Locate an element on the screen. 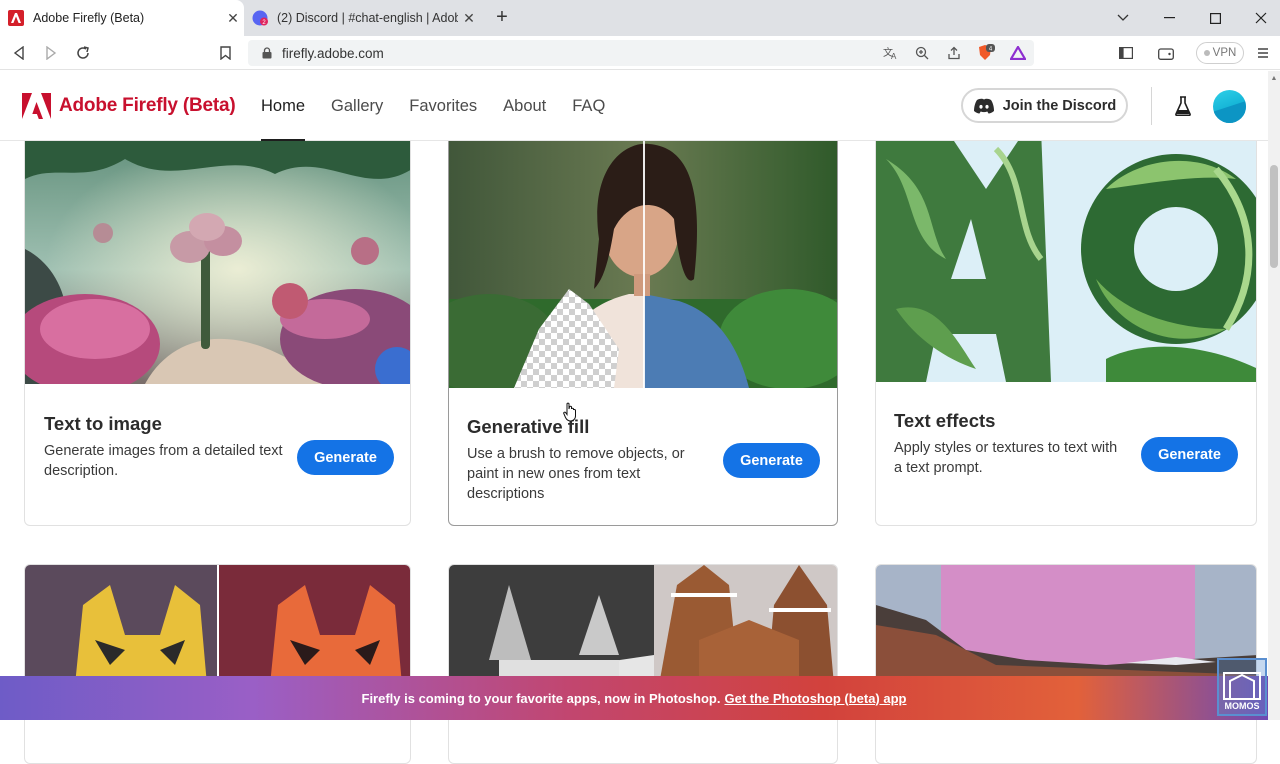 The image size is (1280, 764). card-recolor-vectors is located at coordinates (217, 664).